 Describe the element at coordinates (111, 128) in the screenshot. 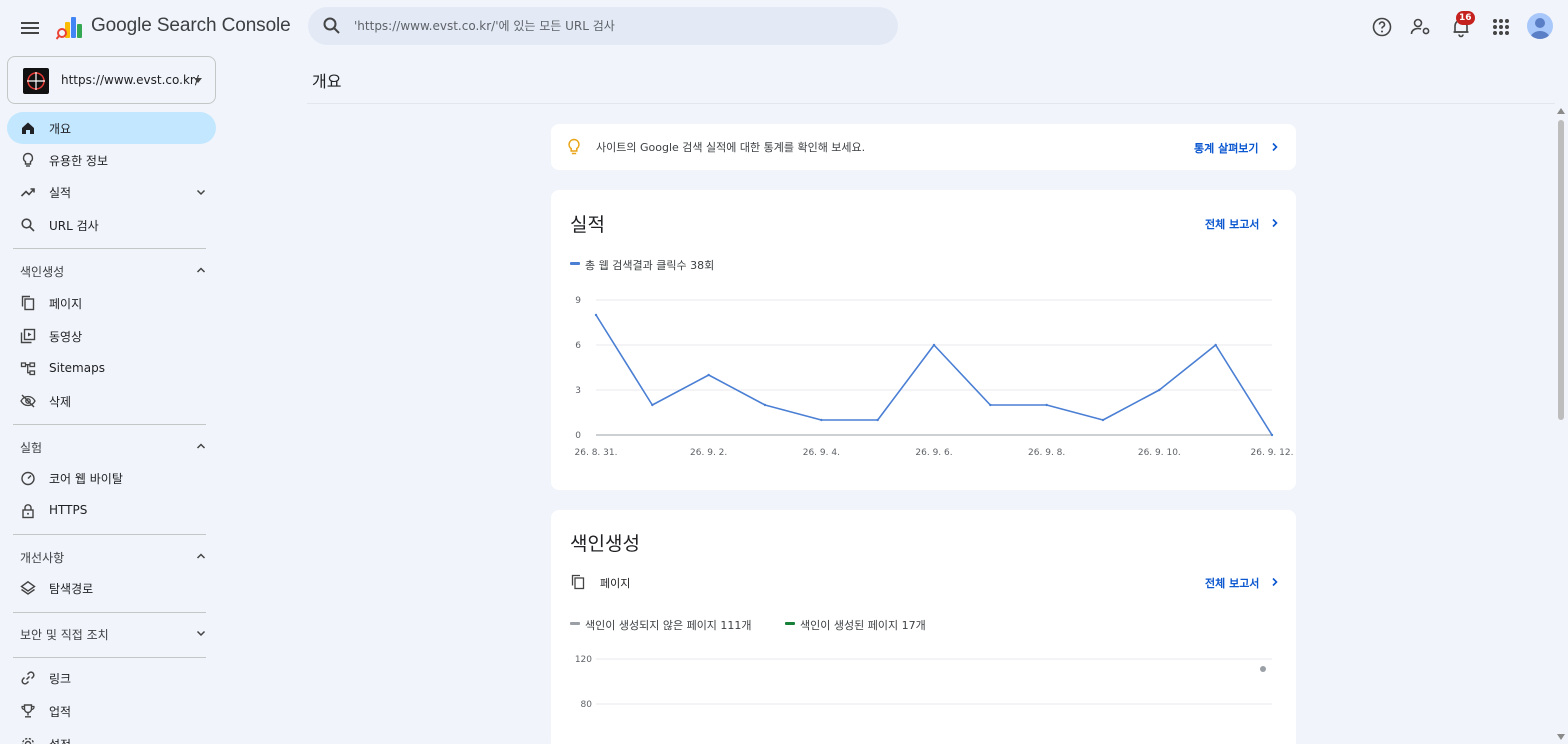

I see `sidebar-item-overview: 개요` at that location.